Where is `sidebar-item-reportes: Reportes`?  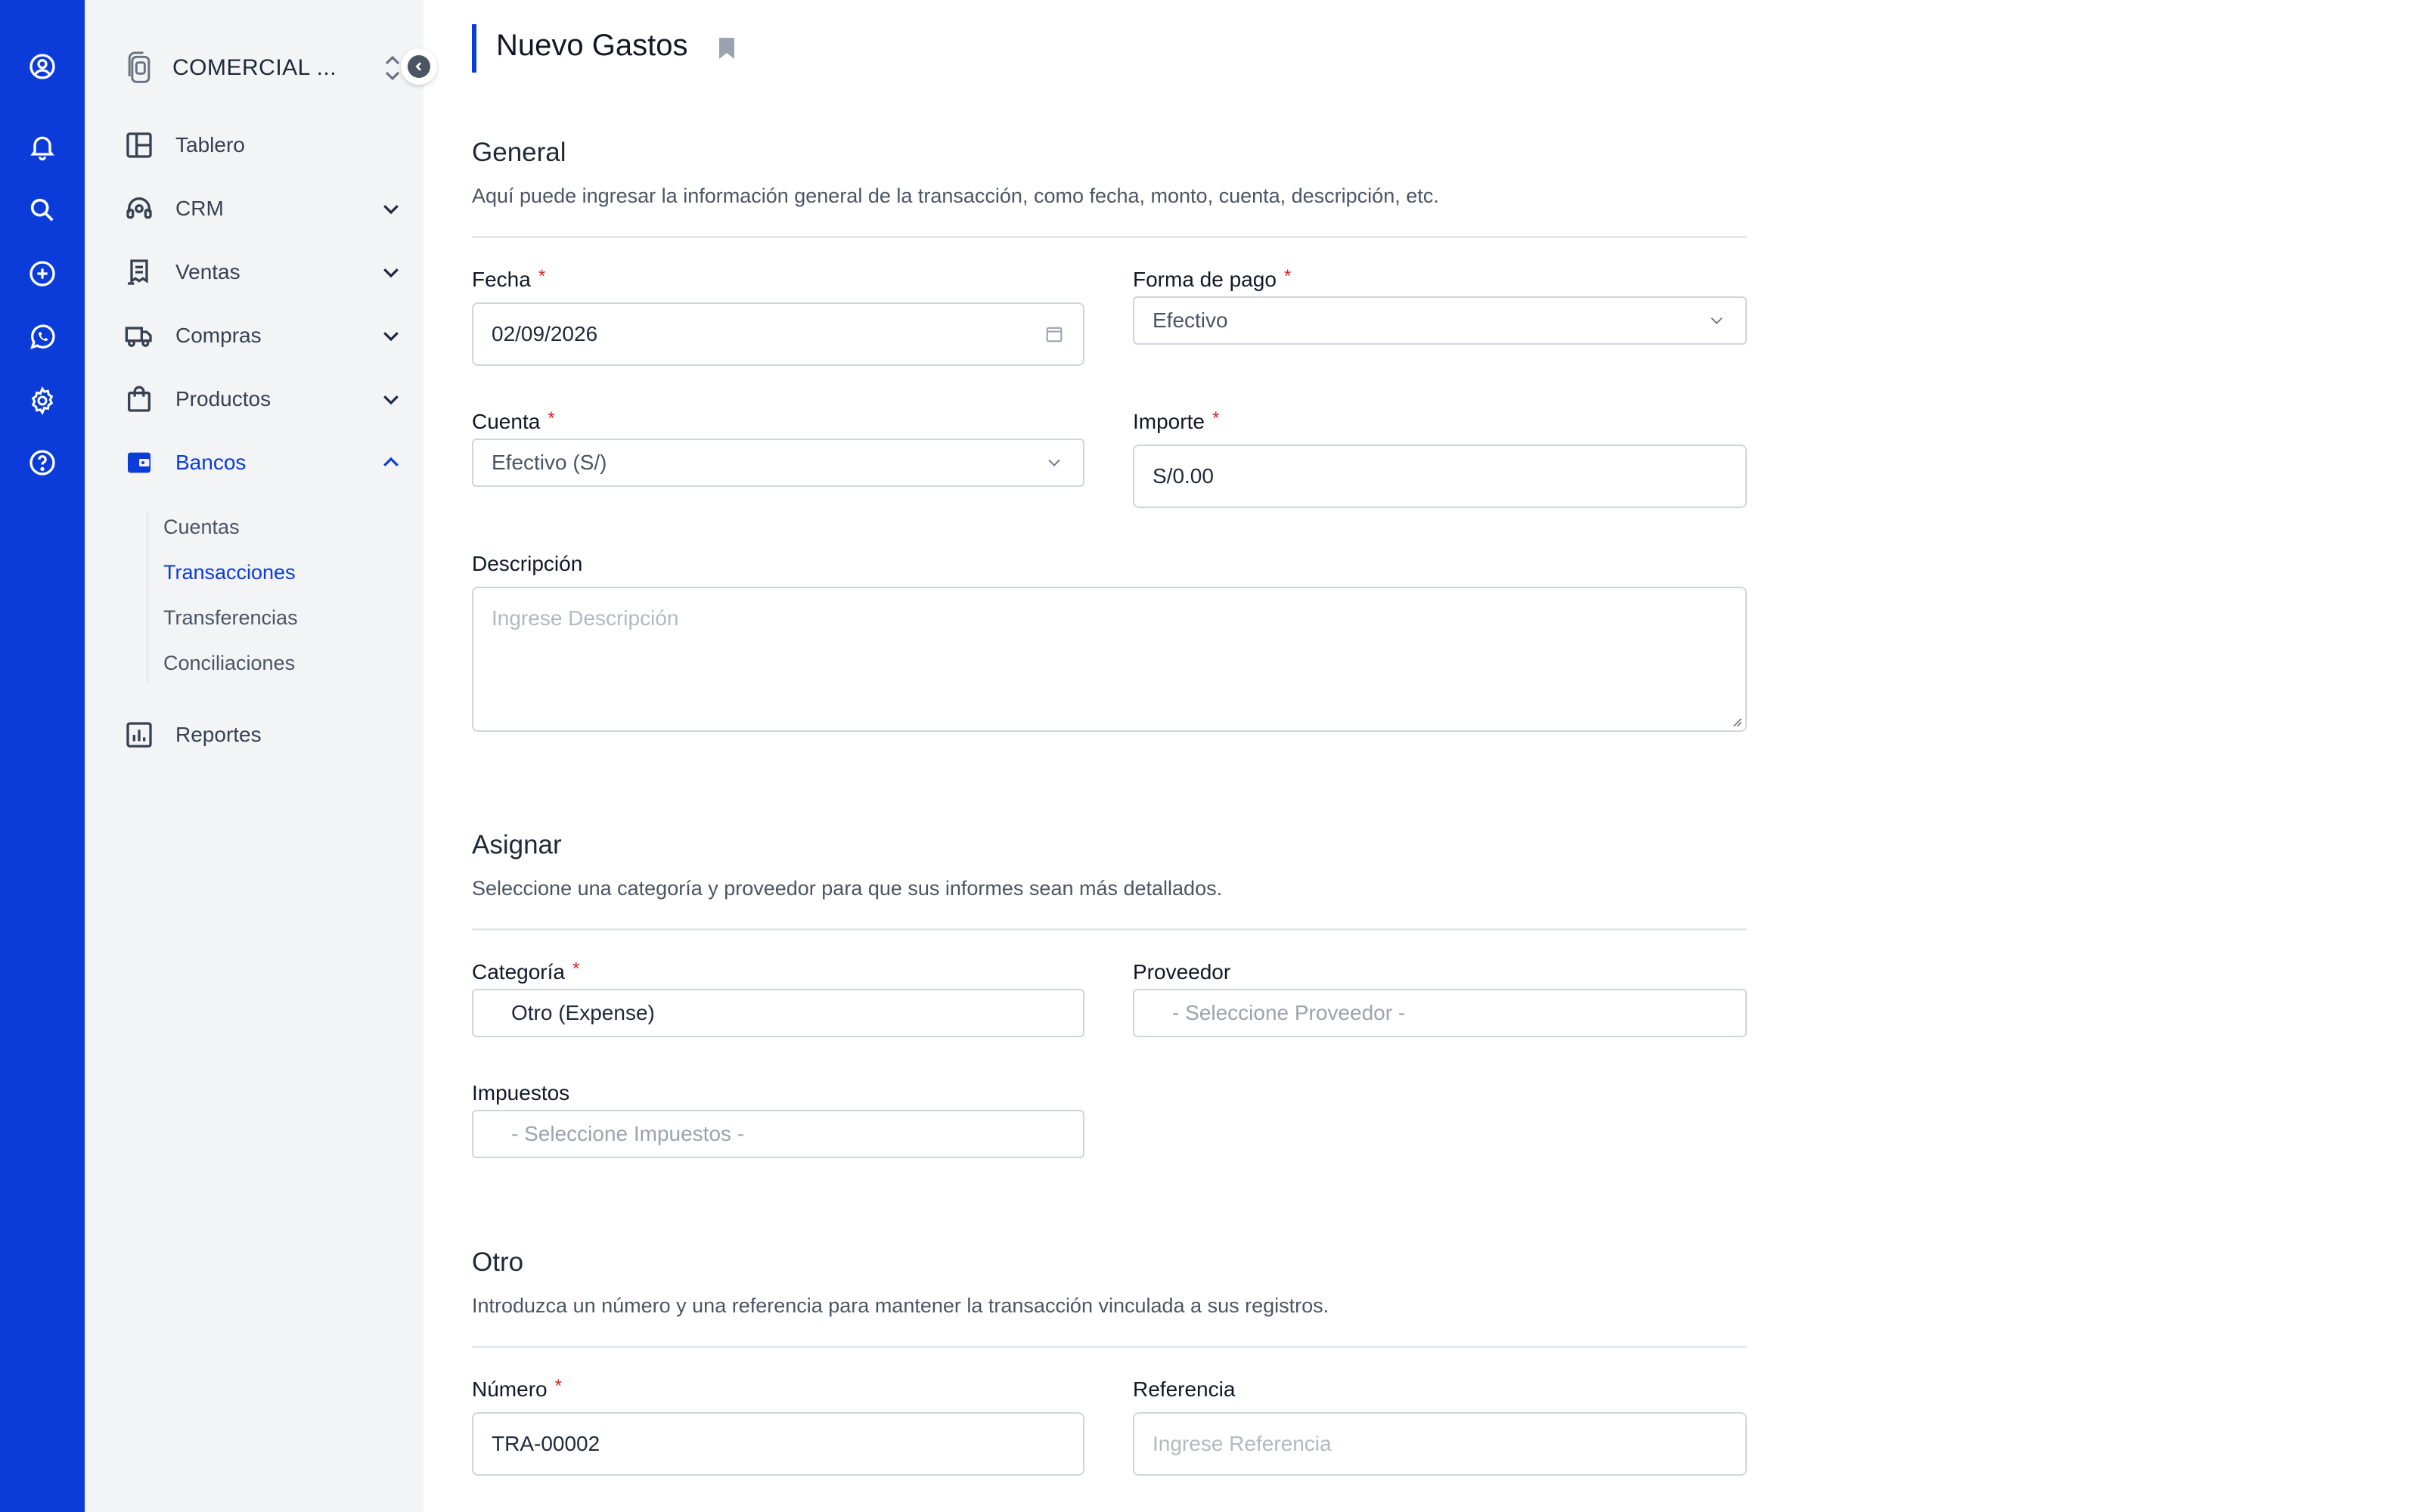 sidebar-item-reportes: Reportes is located at coordinates (262, 735).